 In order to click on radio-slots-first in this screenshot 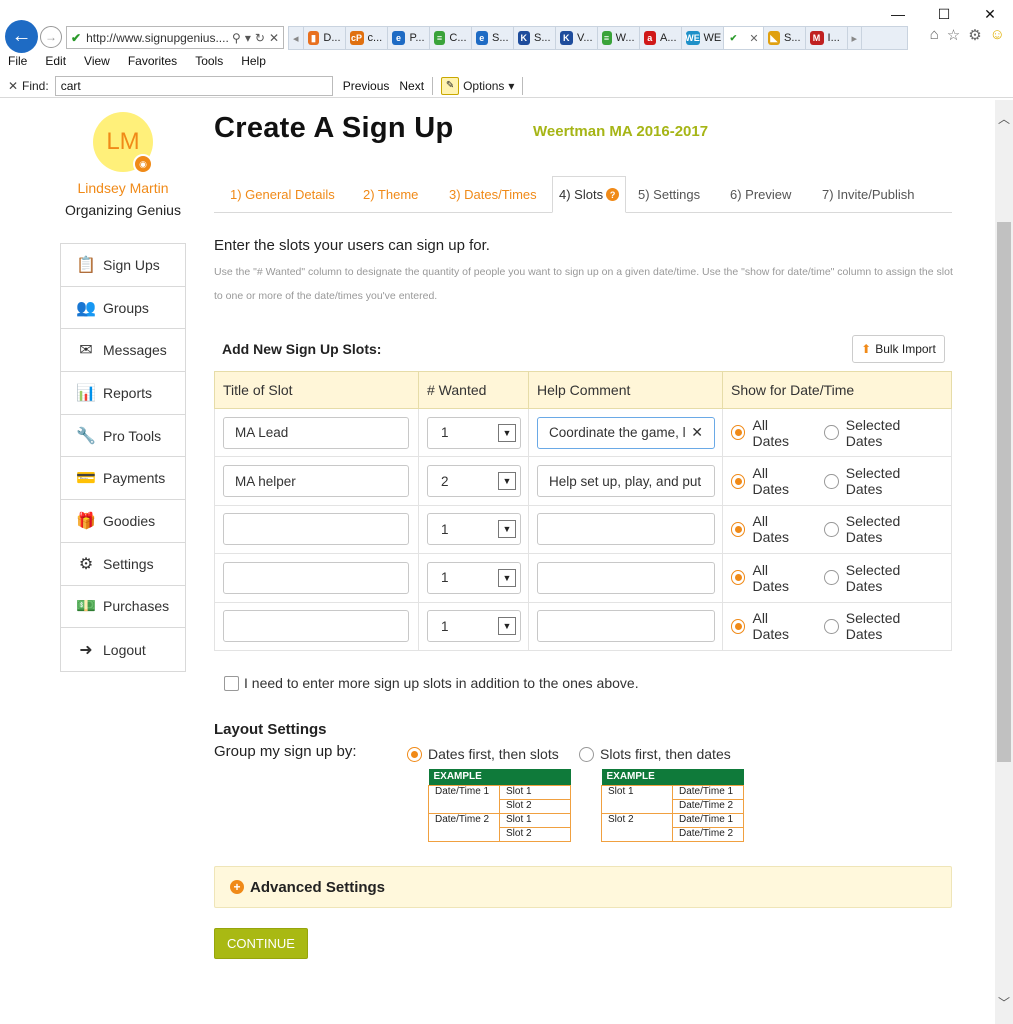, I will do `click(586, 754)`.